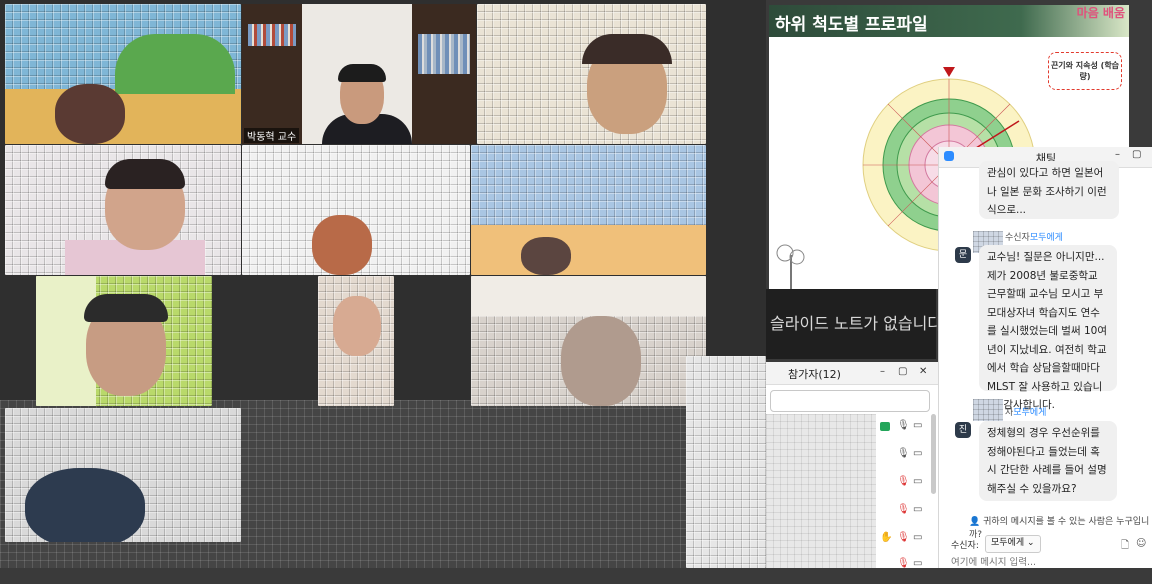  Describe the element at coordinates (272, 135) in the screenshot. I see `presenter-name-tag: 박동혁 교수` at that location.